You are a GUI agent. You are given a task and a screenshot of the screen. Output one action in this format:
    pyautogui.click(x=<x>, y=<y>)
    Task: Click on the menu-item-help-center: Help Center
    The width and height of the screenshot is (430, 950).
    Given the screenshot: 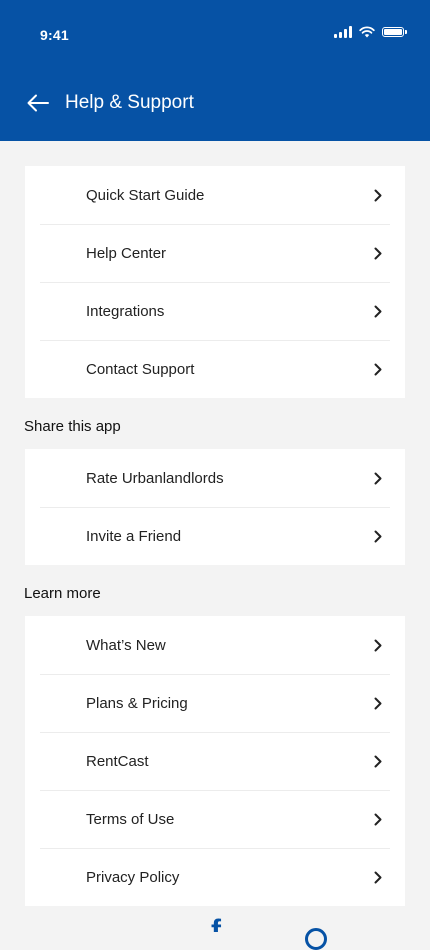 What is the action you would take?
    pyautogui.click(x=215, y=253)
    